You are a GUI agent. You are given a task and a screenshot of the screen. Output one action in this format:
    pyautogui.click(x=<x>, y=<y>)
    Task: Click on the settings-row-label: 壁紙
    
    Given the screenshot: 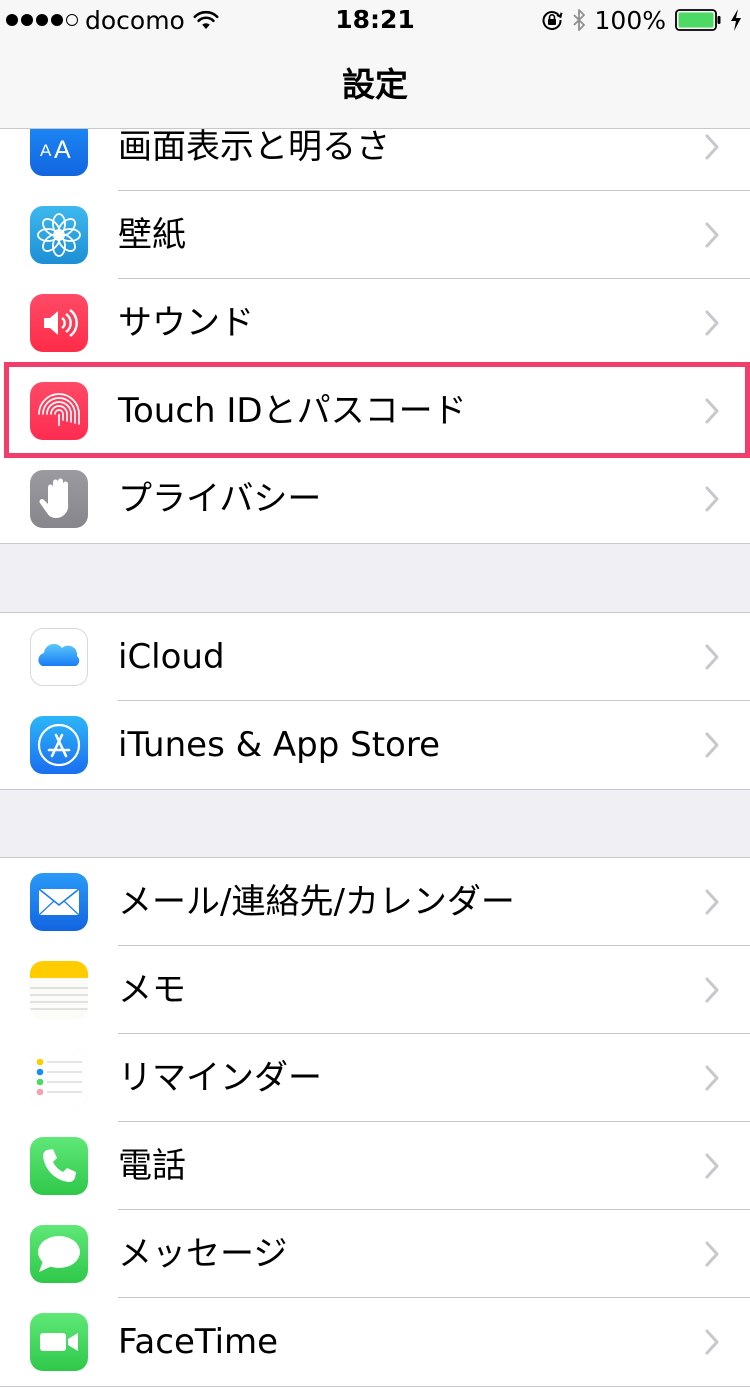 What is the action you would take?
    pyautogui.click(x=152, y=235)
    